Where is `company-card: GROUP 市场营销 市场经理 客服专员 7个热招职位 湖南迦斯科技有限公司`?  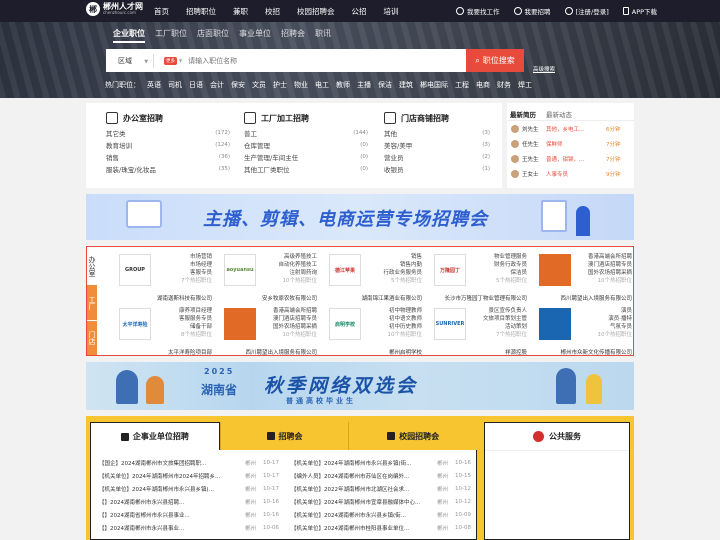
company-card: GROUP 市场营销 市场经理 客服专员 7个热招职位 湖南迦斯科技有限公司 is located at coordinates (163, 276).